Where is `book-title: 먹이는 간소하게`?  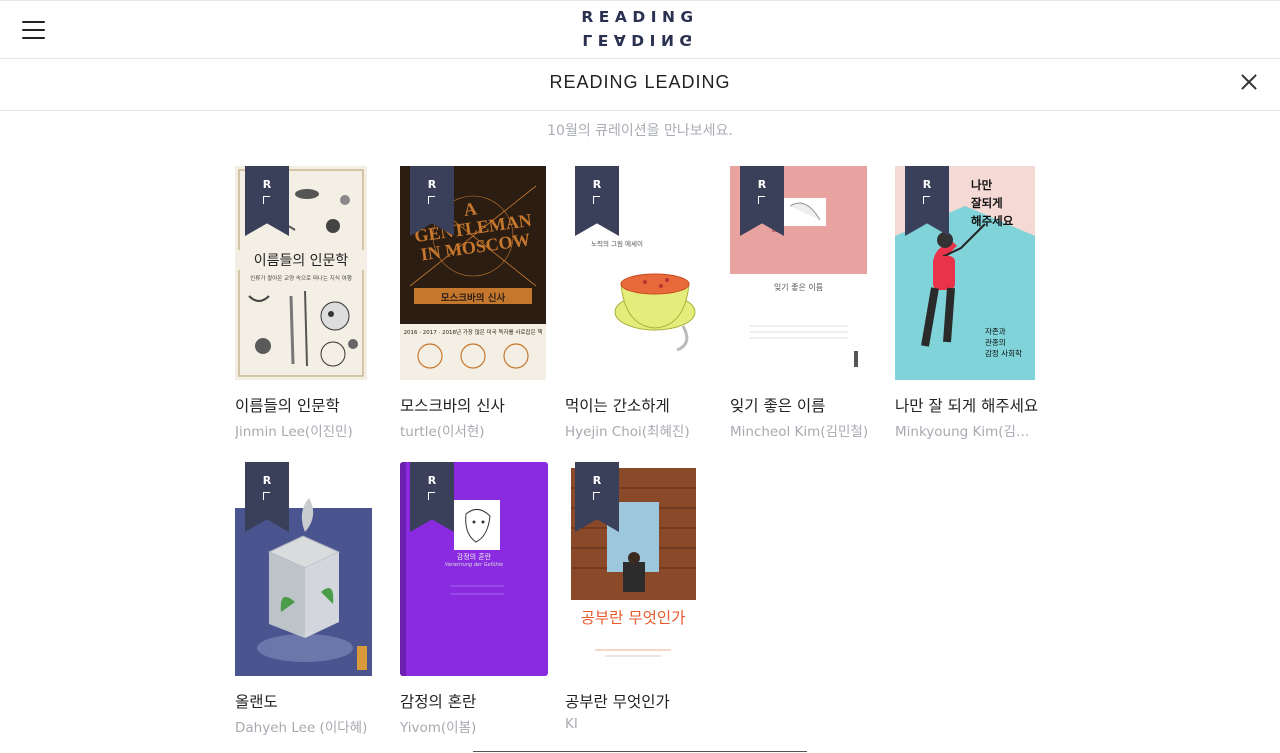
book-title: 먹이는 간소하게 is located at coordinates (617, 405).